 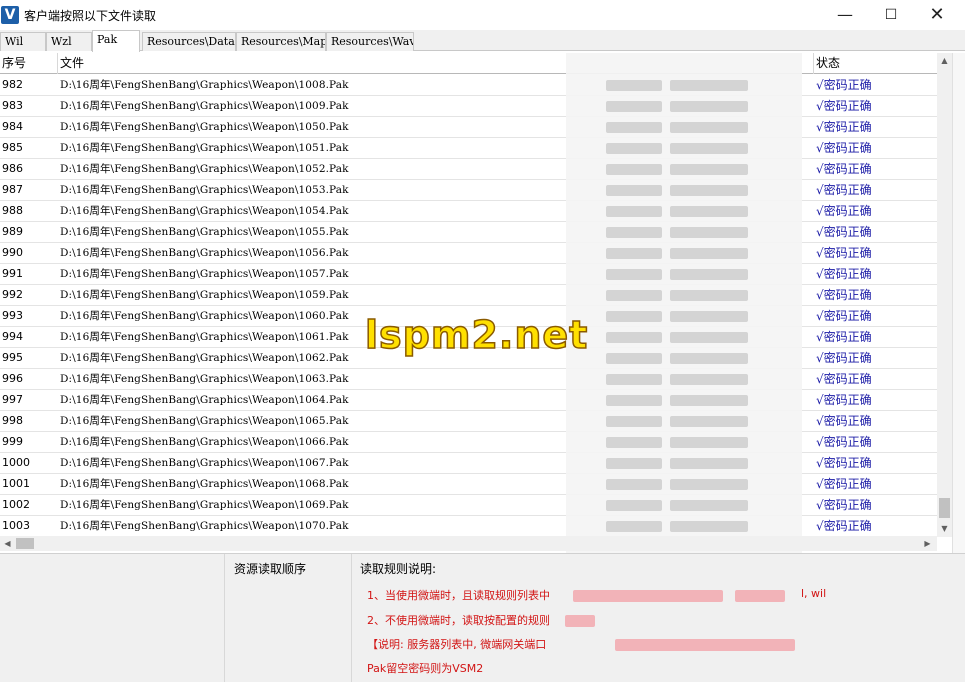 What do you see at coordinates (891, 15) in the screenshot?
I see `maximize-button: ☐` at bounding box center [891, 15].